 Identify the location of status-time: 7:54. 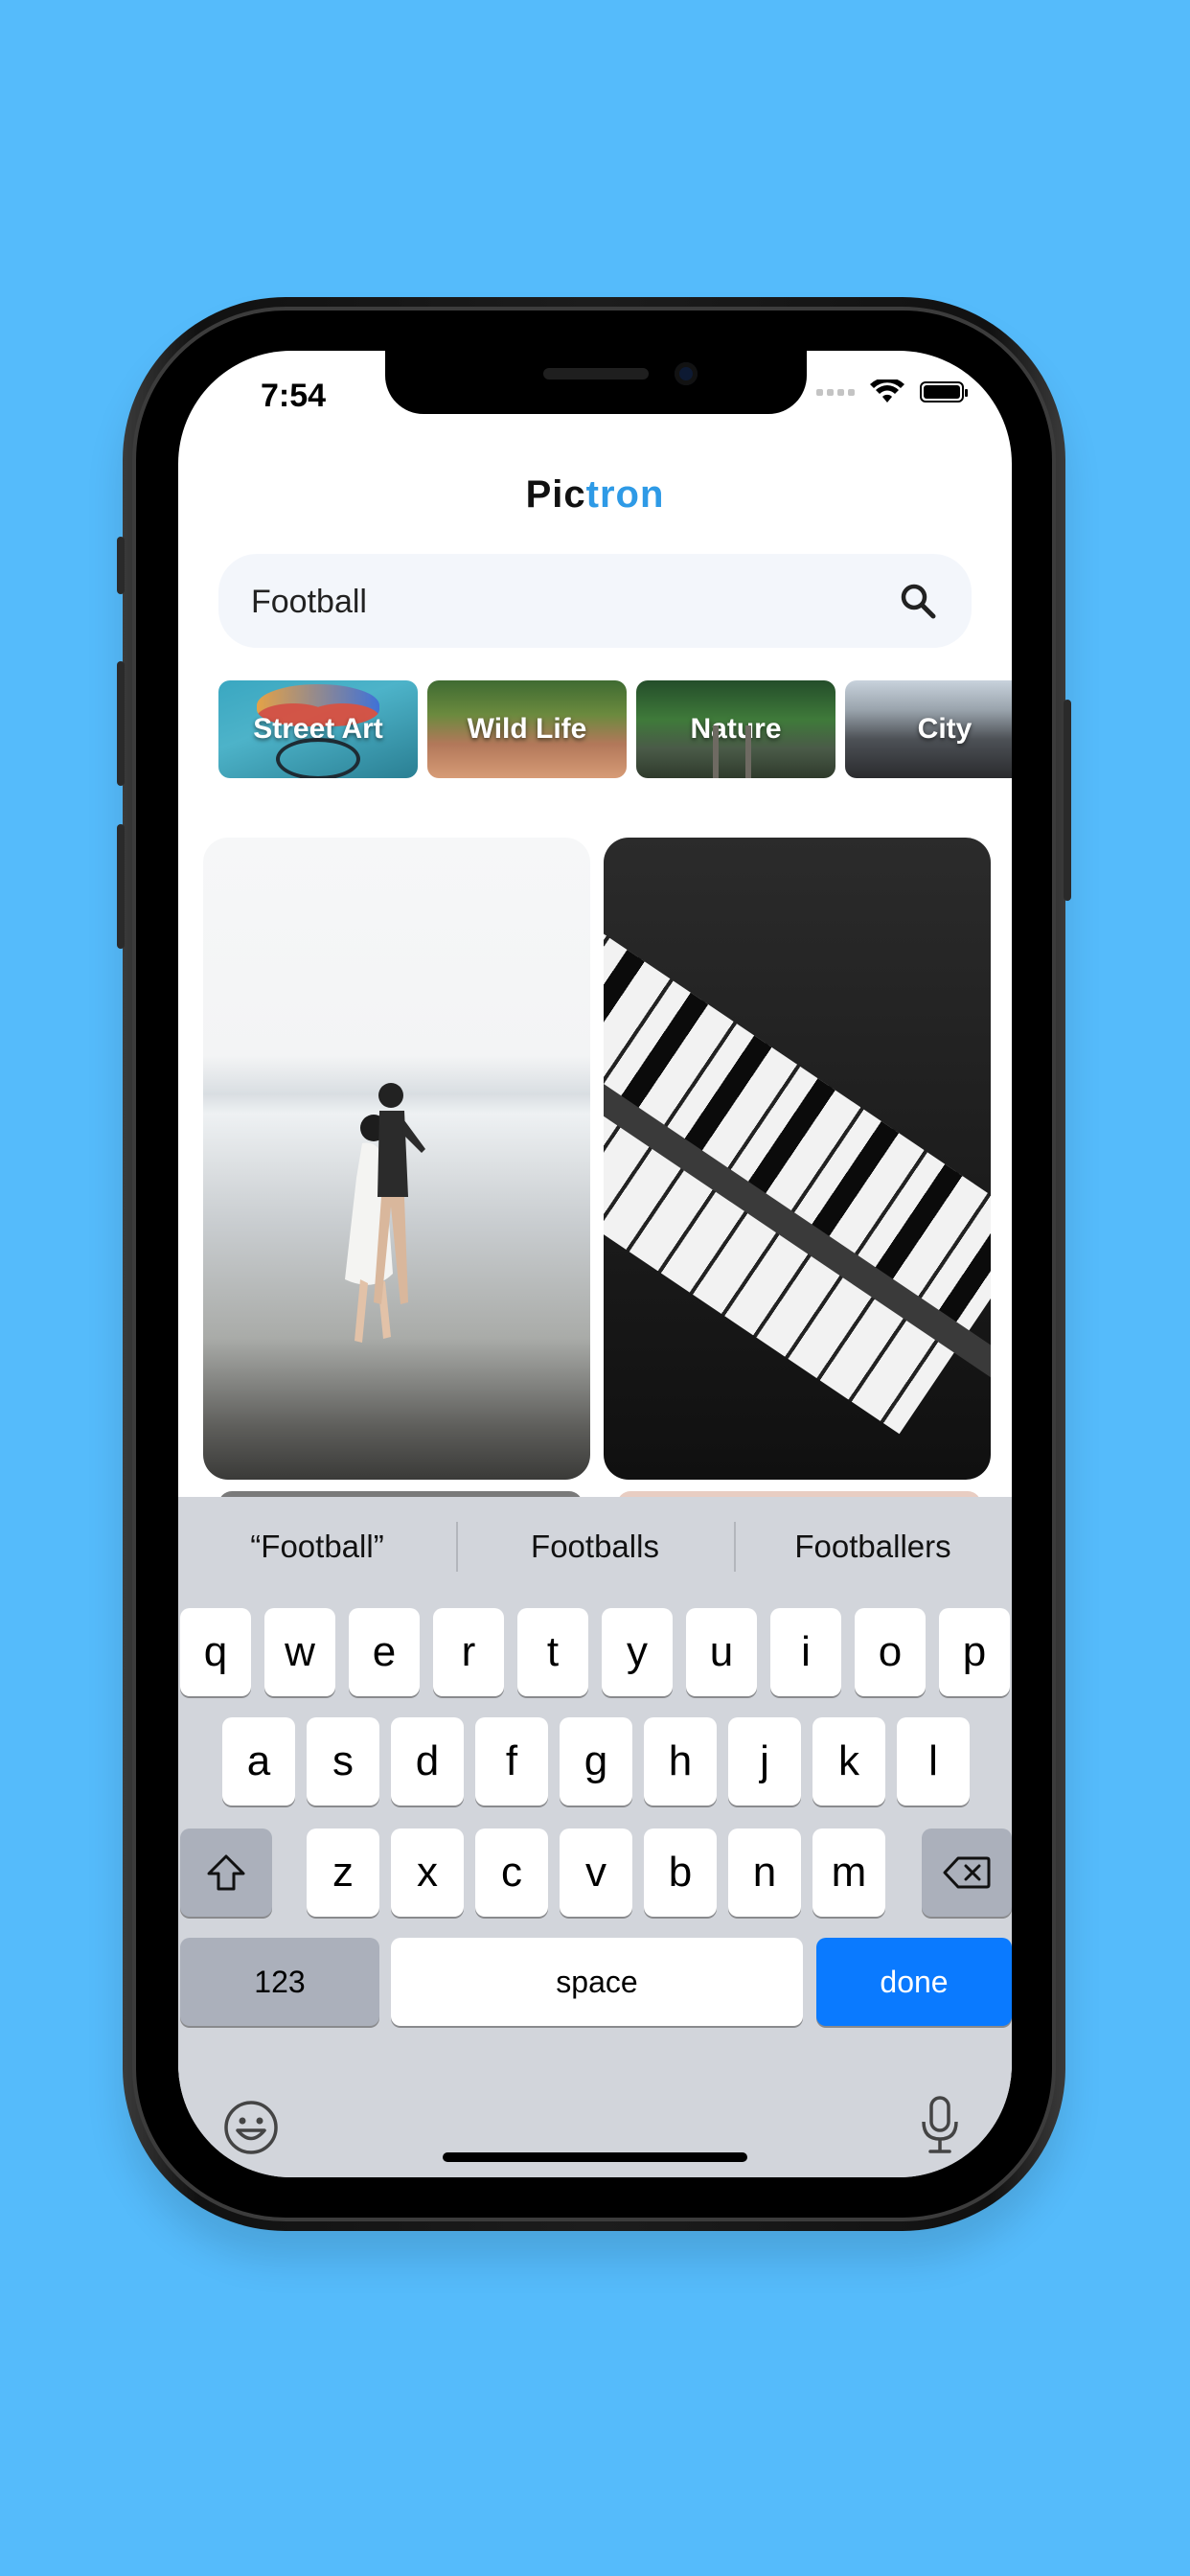
(294, 396).